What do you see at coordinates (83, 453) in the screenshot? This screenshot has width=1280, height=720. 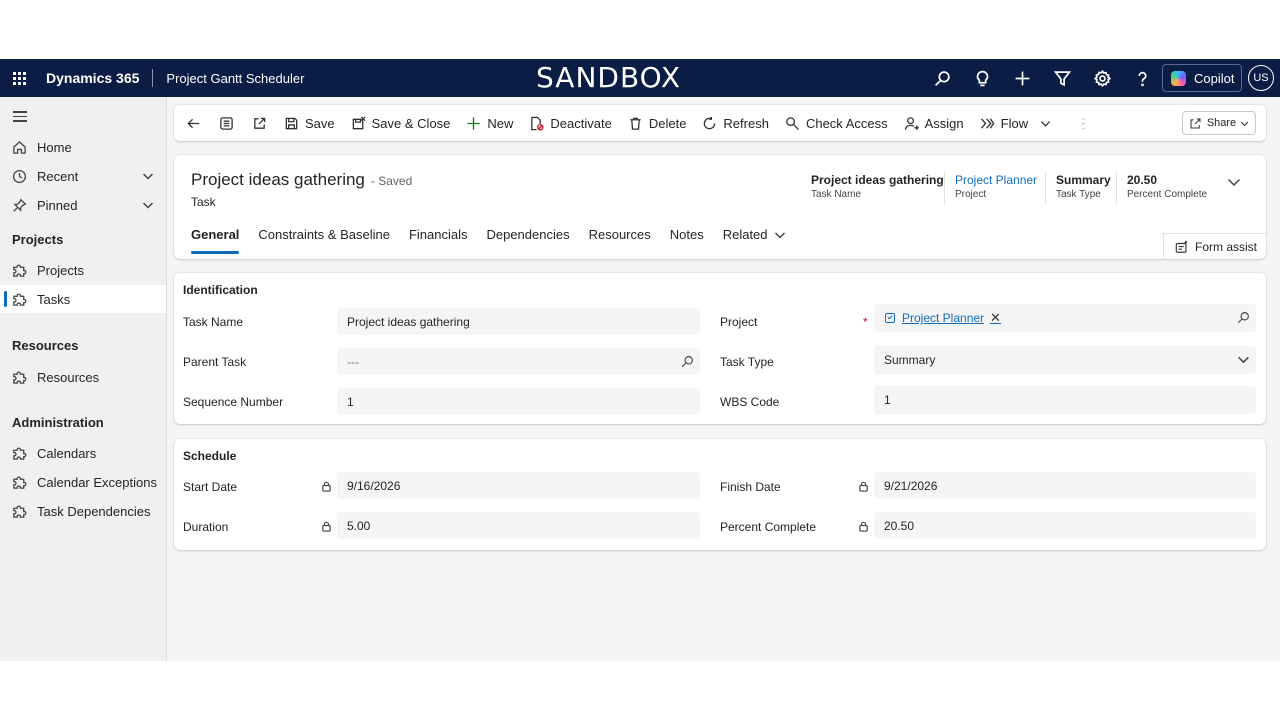 I see `sidebar-item-calendars: Calendars` at bounding box center [83, 453].